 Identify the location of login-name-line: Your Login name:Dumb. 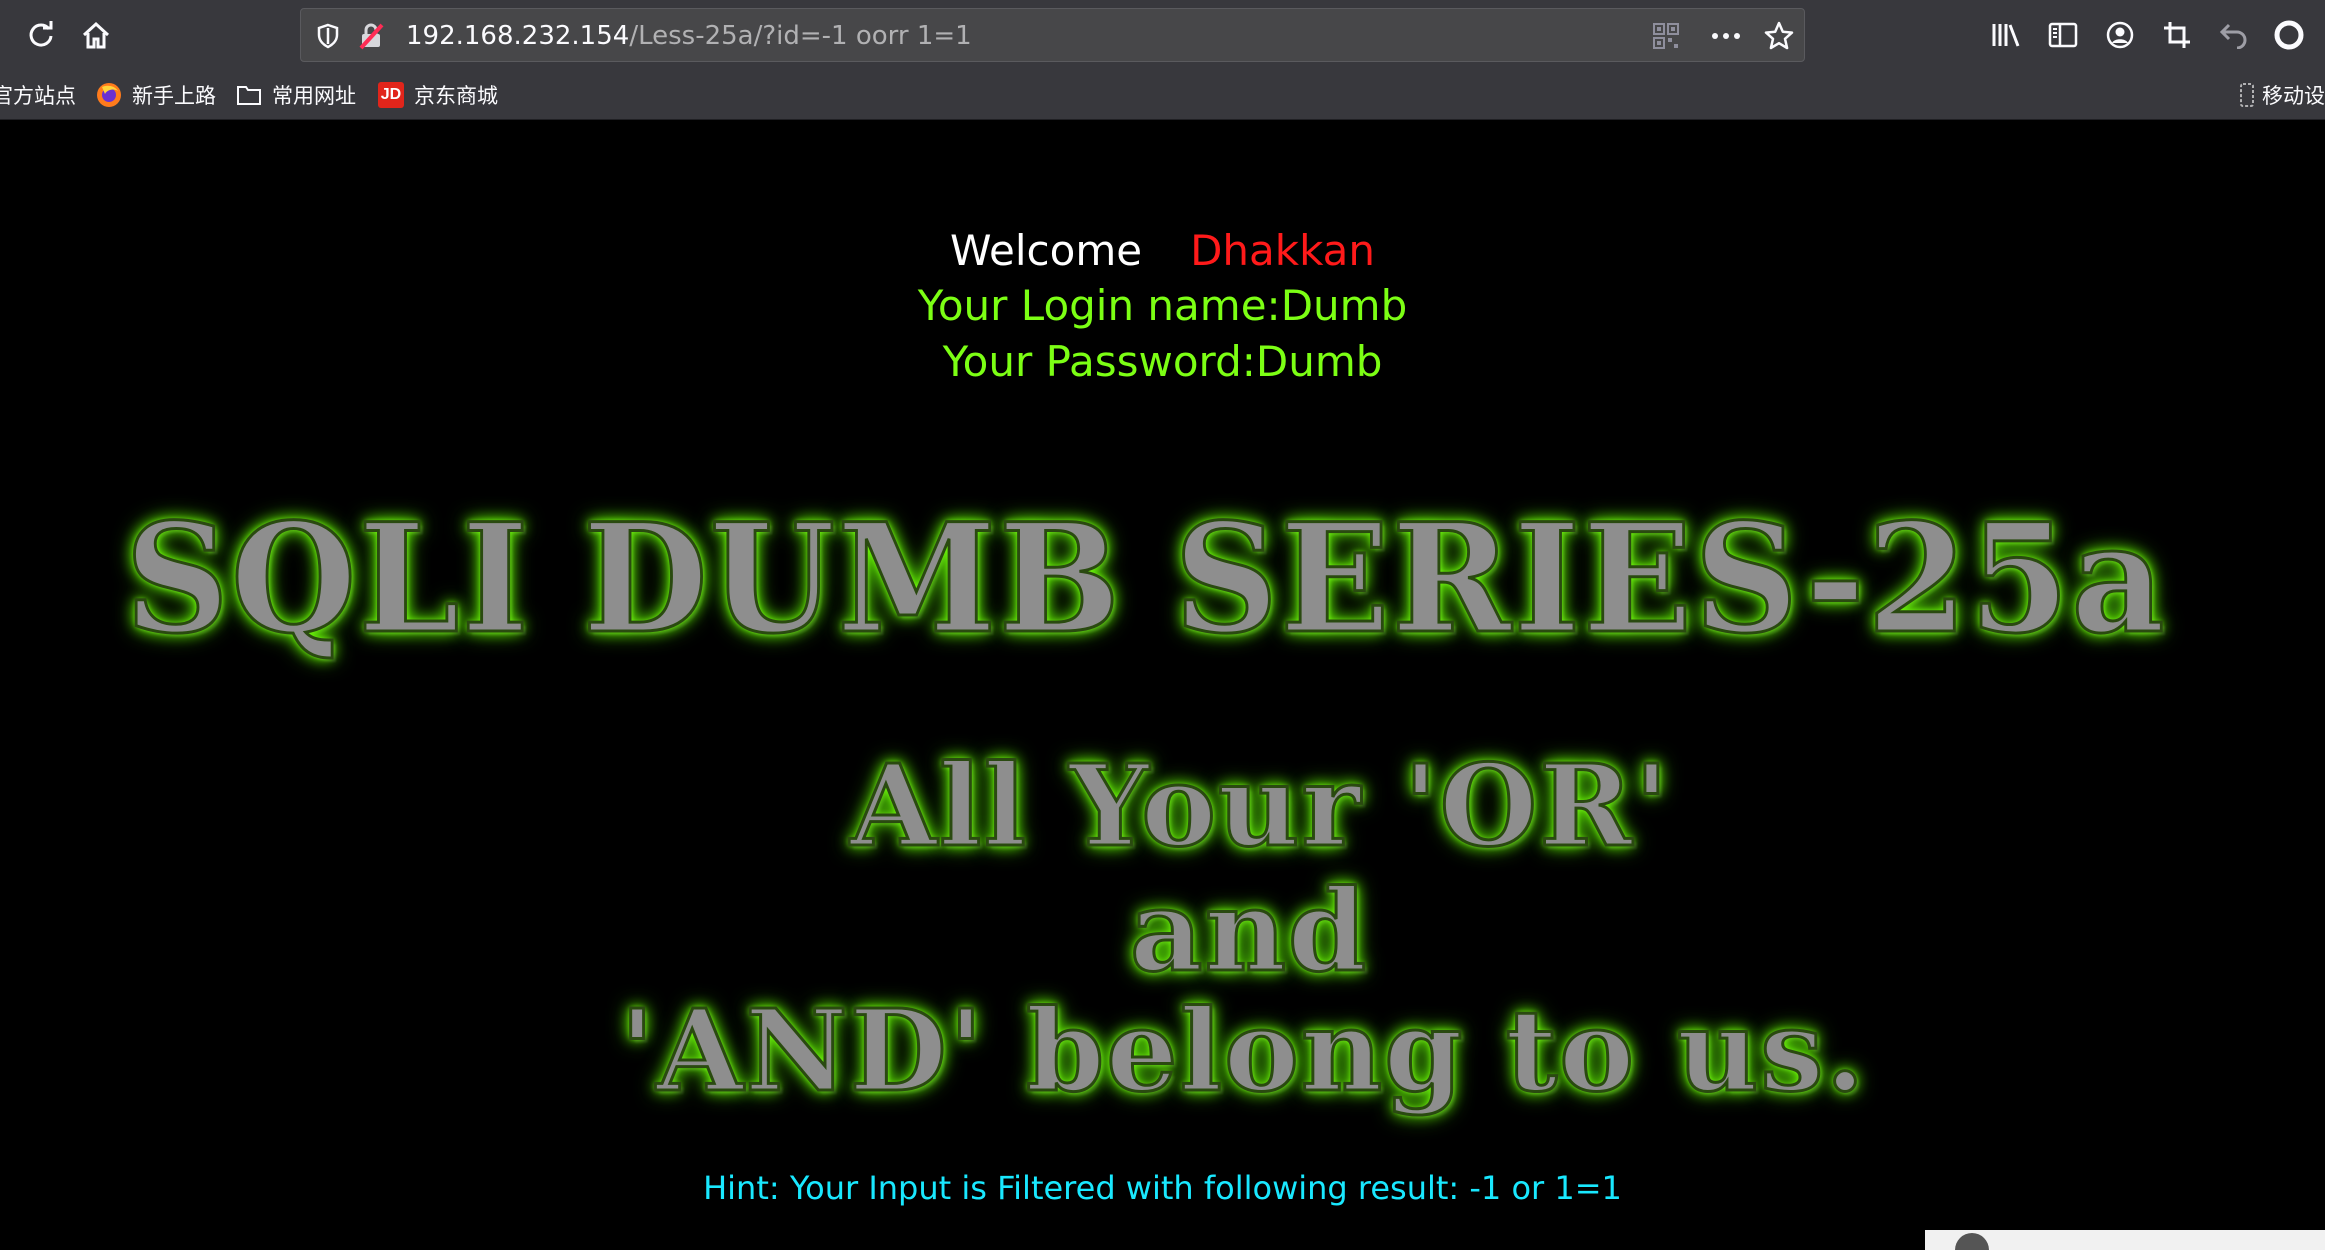
(1162, 305).